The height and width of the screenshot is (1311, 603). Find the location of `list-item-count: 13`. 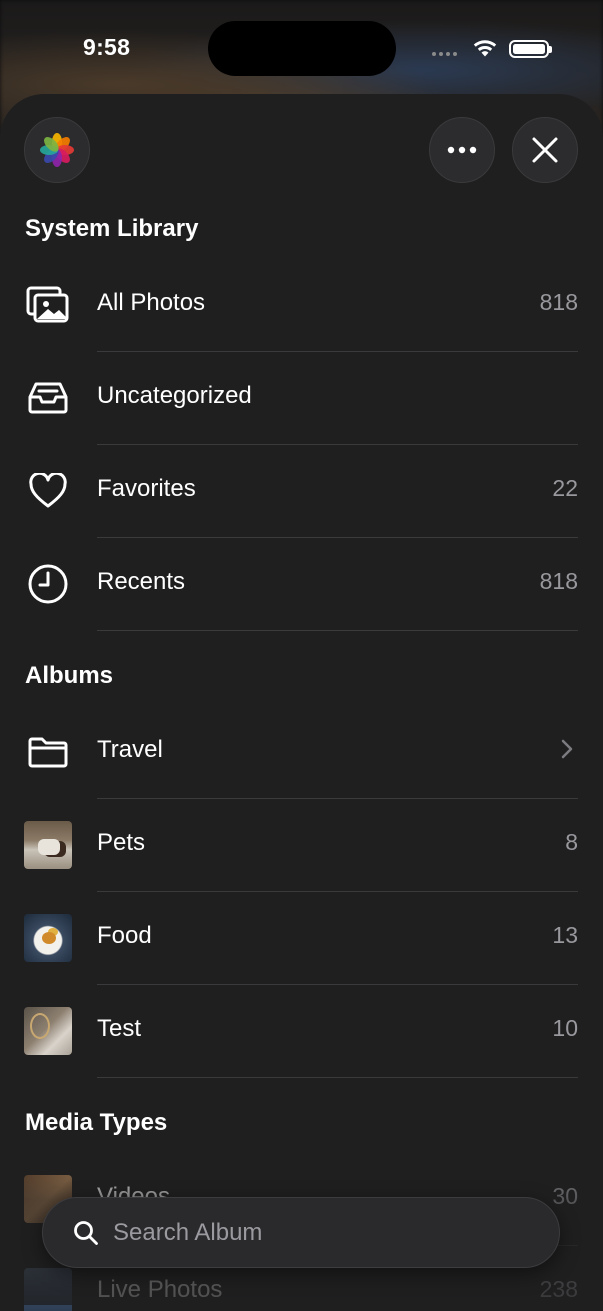

list-item-count: 13 is located at coordinates (565, 935).